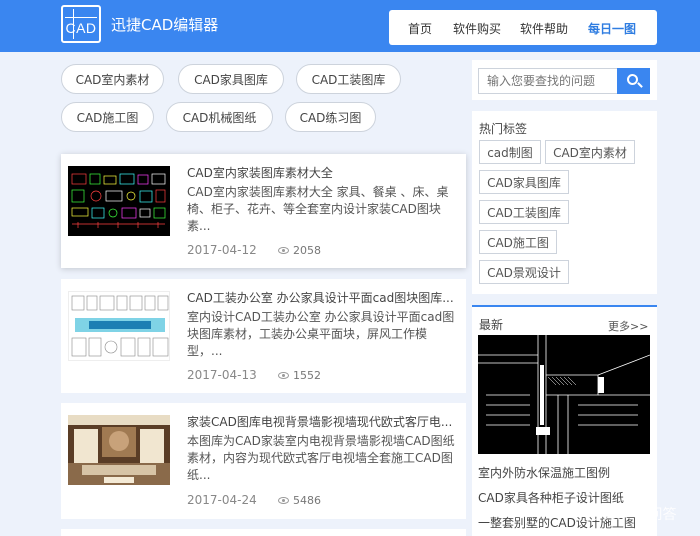 The image size is (700, 536). Describe the element at coordinates (107, 117) in the screenshot. I see `tag-construction: CAD施工图` at that location.